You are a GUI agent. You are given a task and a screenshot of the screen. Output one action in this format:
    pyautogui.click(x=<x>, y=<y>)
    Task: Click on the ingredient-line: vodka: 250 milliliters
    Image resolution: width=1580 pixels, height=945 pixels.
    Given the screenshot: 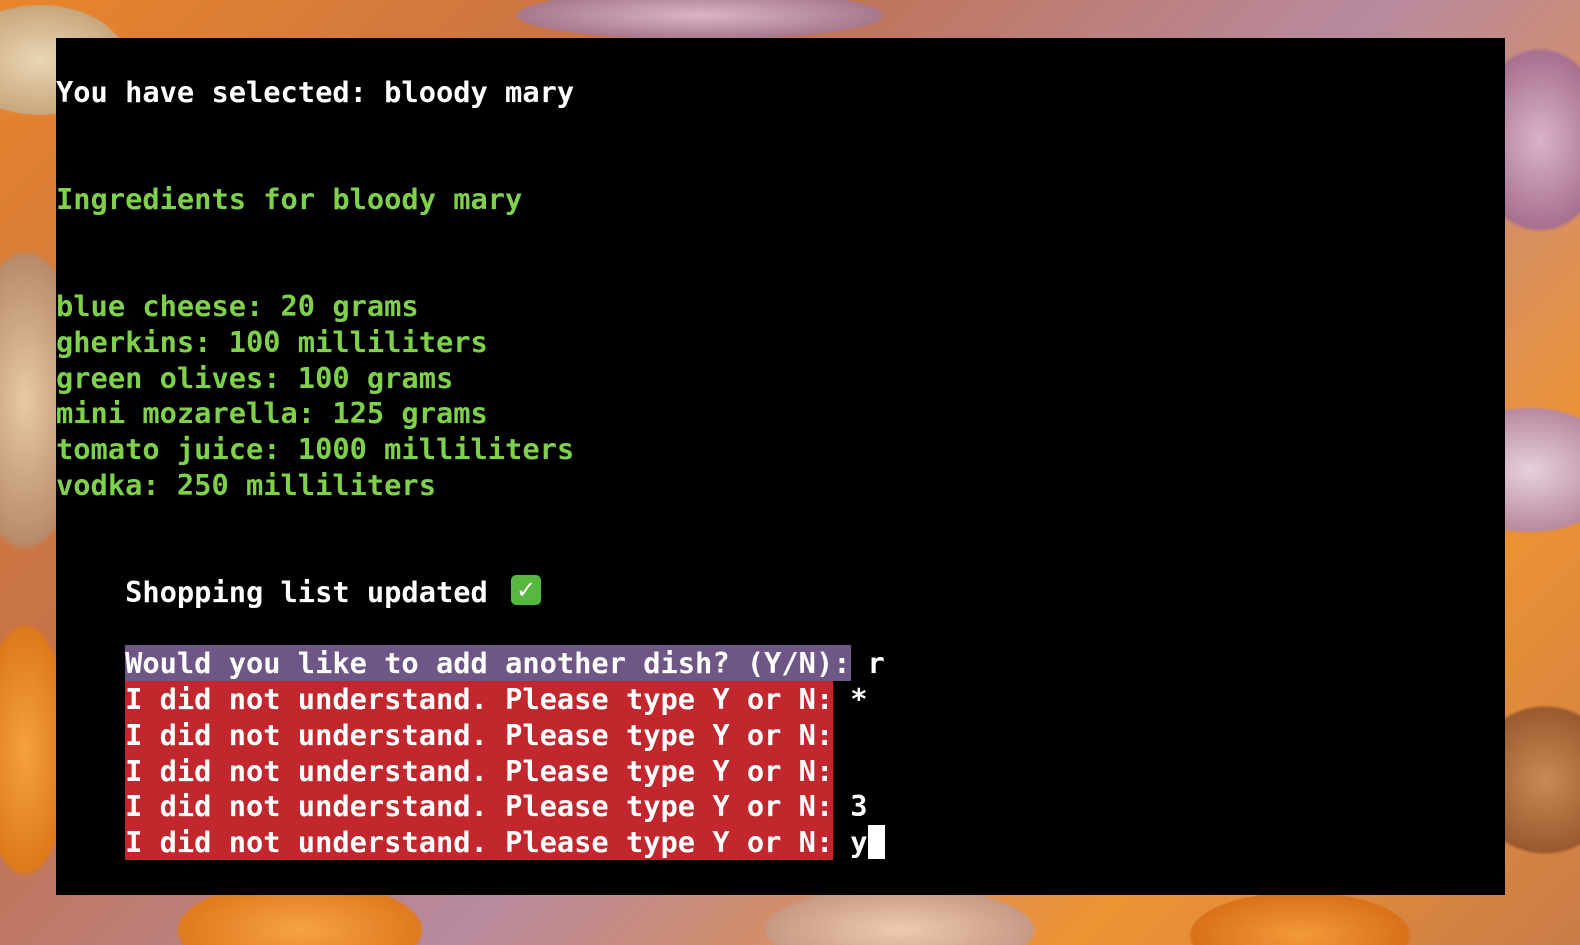 What is the action you would take?
    pyautogui.click(x=246, y=485)
    